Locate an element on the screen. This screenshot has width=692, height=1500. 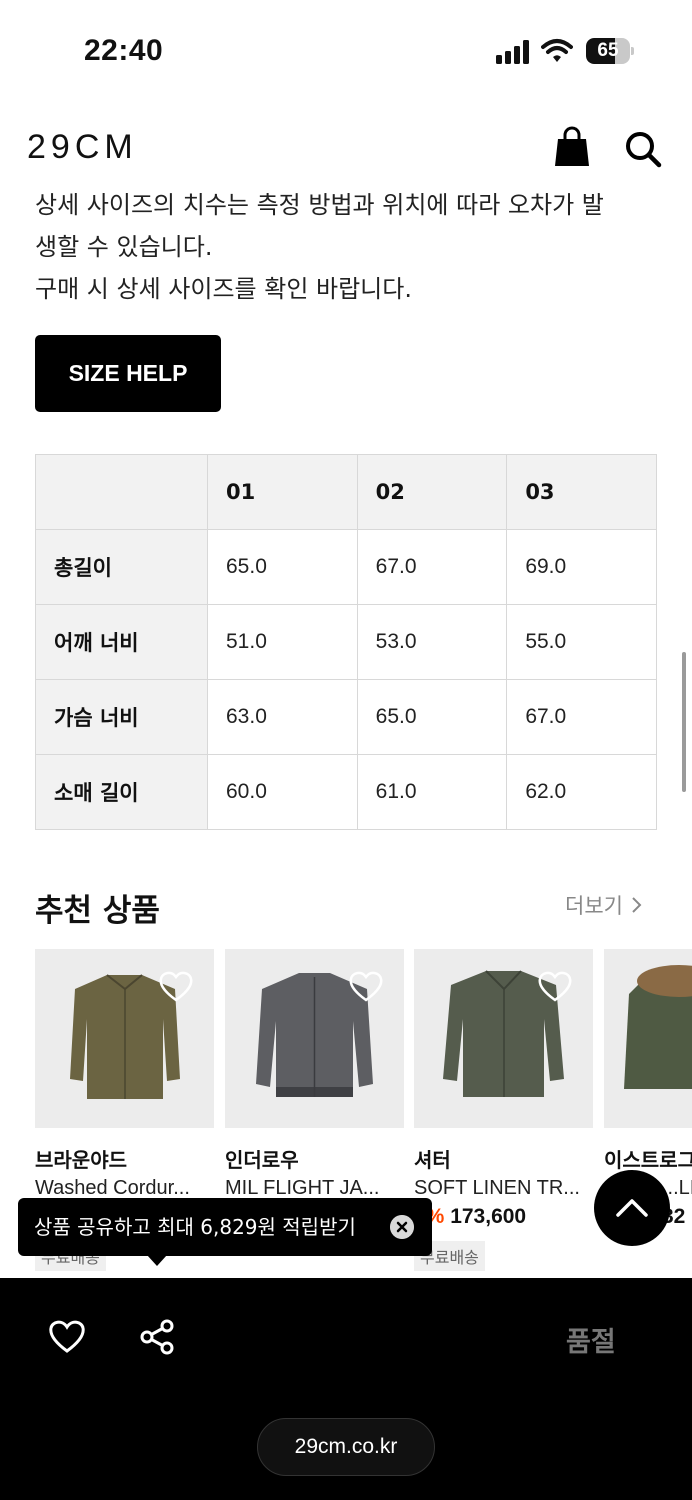
product-brand: 셔터 is located at coordinates (432, 1160).